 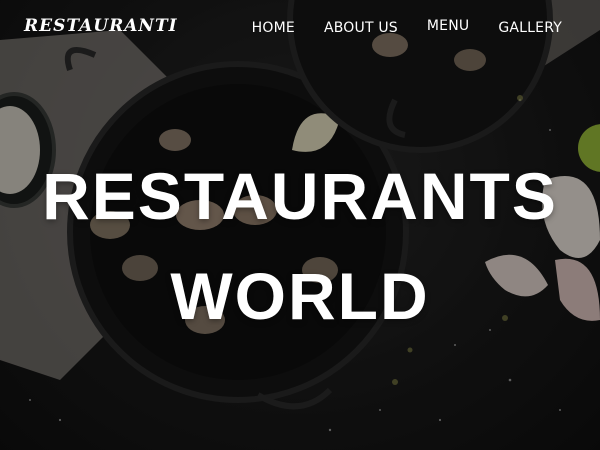 I want to click on top-navbar: RESTAURANTI HOME ABOUT US MENU GALLERY, so click(x=300, y=28).